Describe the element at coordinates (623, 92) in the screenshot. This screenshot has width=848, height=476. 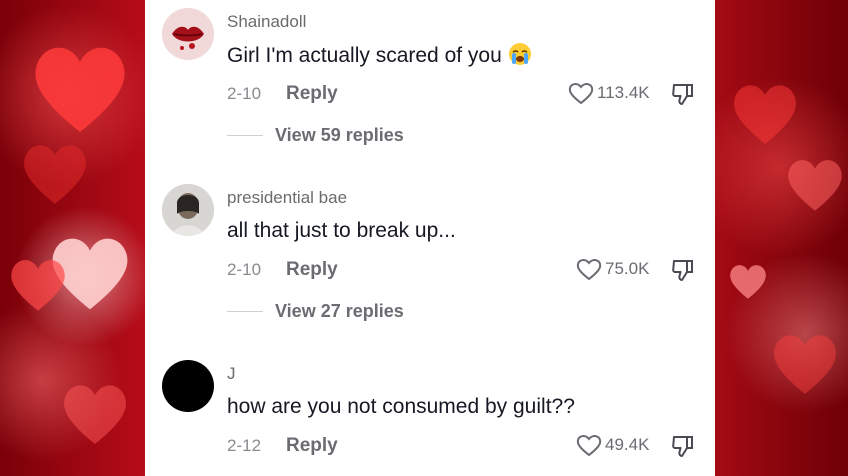
I see `like-count: 113.4K` at that location.